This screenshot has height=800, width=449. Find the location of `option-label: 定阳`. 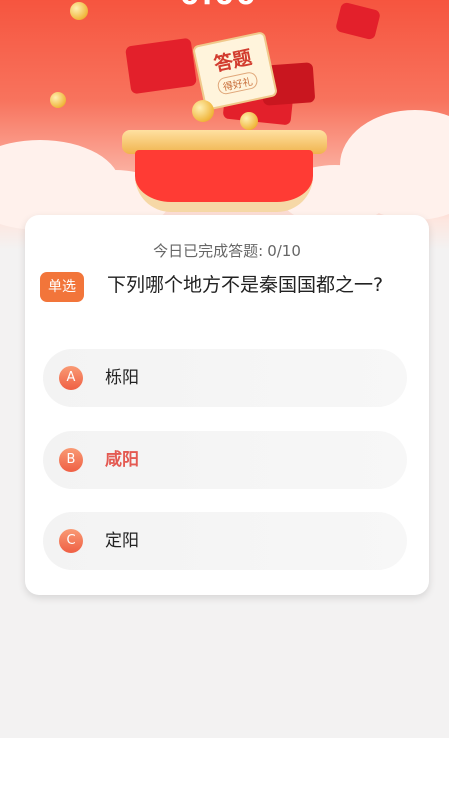

option-label: 定阳 is located at coordinates (122, 541).